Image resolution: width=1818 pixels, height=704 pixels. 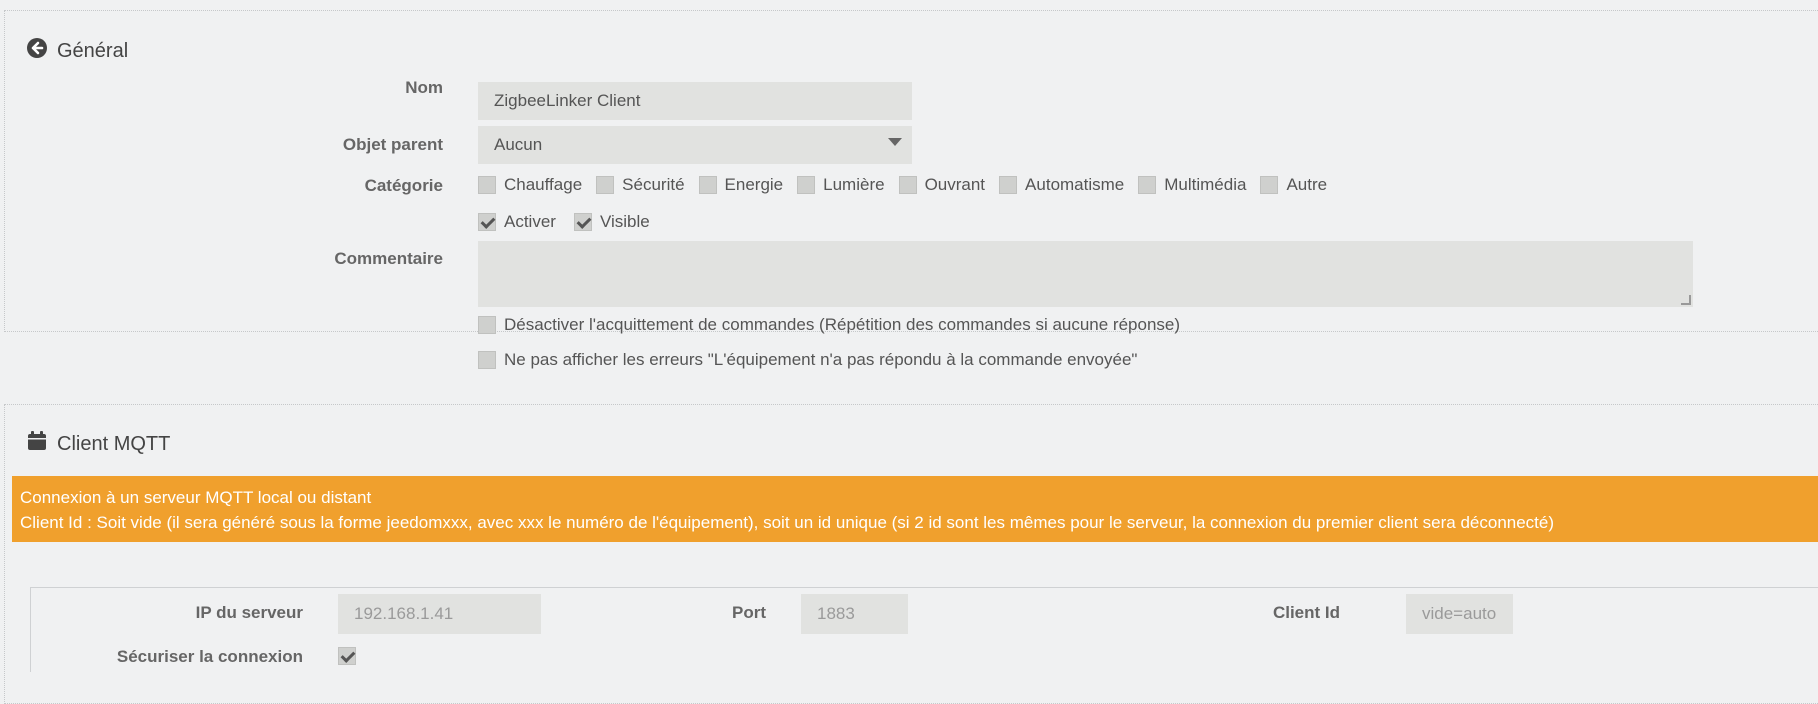 I want to click on secure-checkbox, so click(x=347, y=656).